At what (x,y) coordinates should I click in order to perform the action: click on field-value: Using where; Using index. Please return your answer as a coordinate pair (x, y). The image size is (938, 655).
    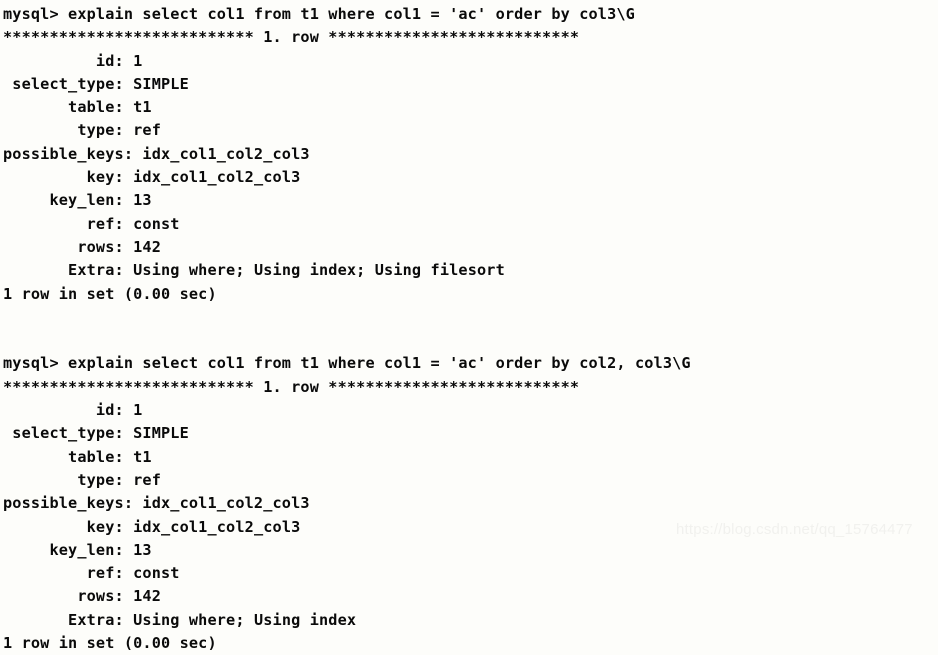
    Looking at the image, I should click on (245, 619).